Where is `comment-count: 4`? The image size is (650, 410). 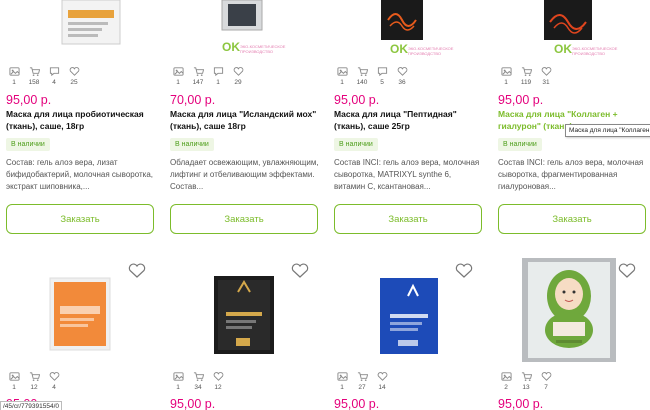 comment-count: 4 is located at coordinates (54, 76).